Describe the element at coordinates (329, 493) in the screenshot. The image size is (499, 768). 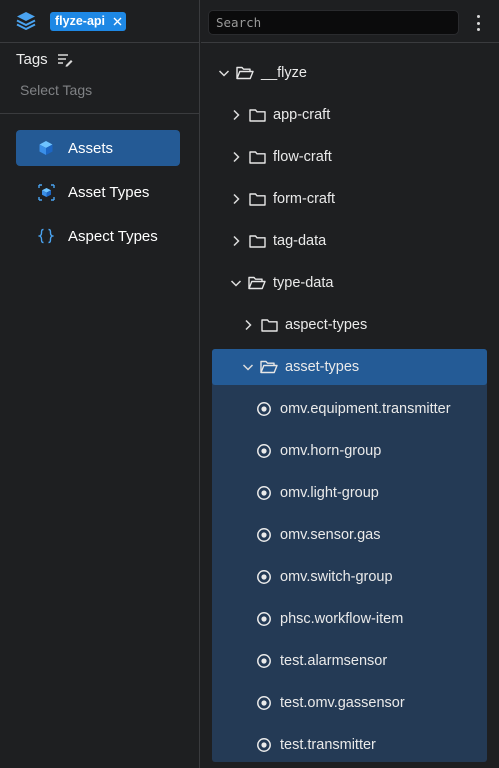
I see `tree-leaf-label: omv.light-group` at that location.